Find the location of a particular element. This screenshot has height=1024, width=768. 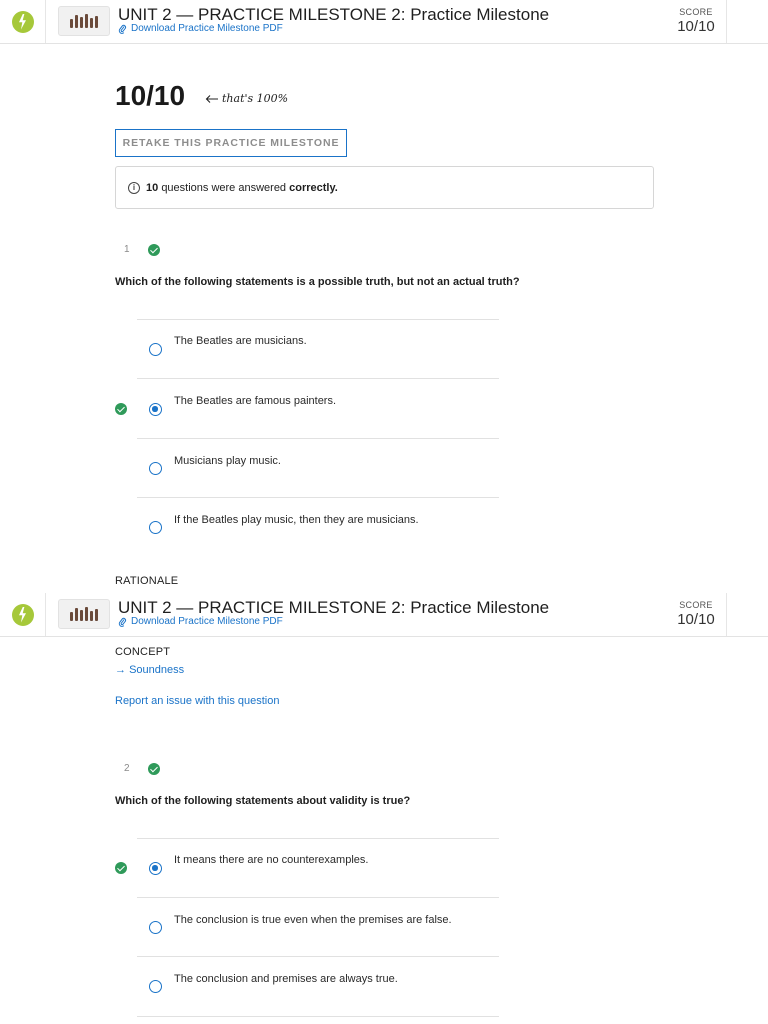

report-issue-link: Report an issue with this question is located at coordinates (197, 701).